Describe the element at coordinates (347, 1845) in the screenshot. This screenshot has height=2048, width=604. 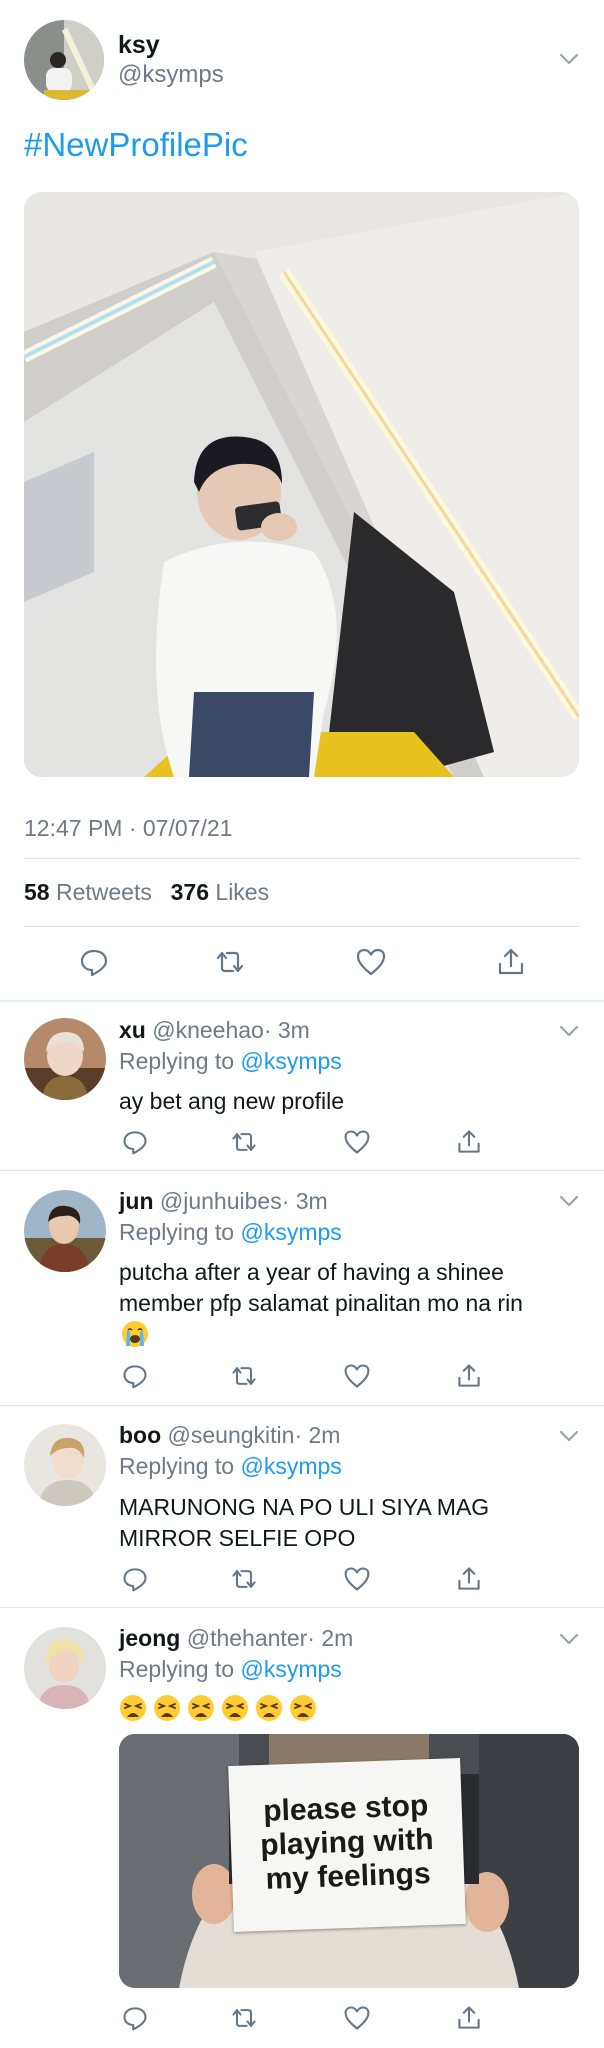
I see `meme-sign: please stop playing with my feelings` at that location.